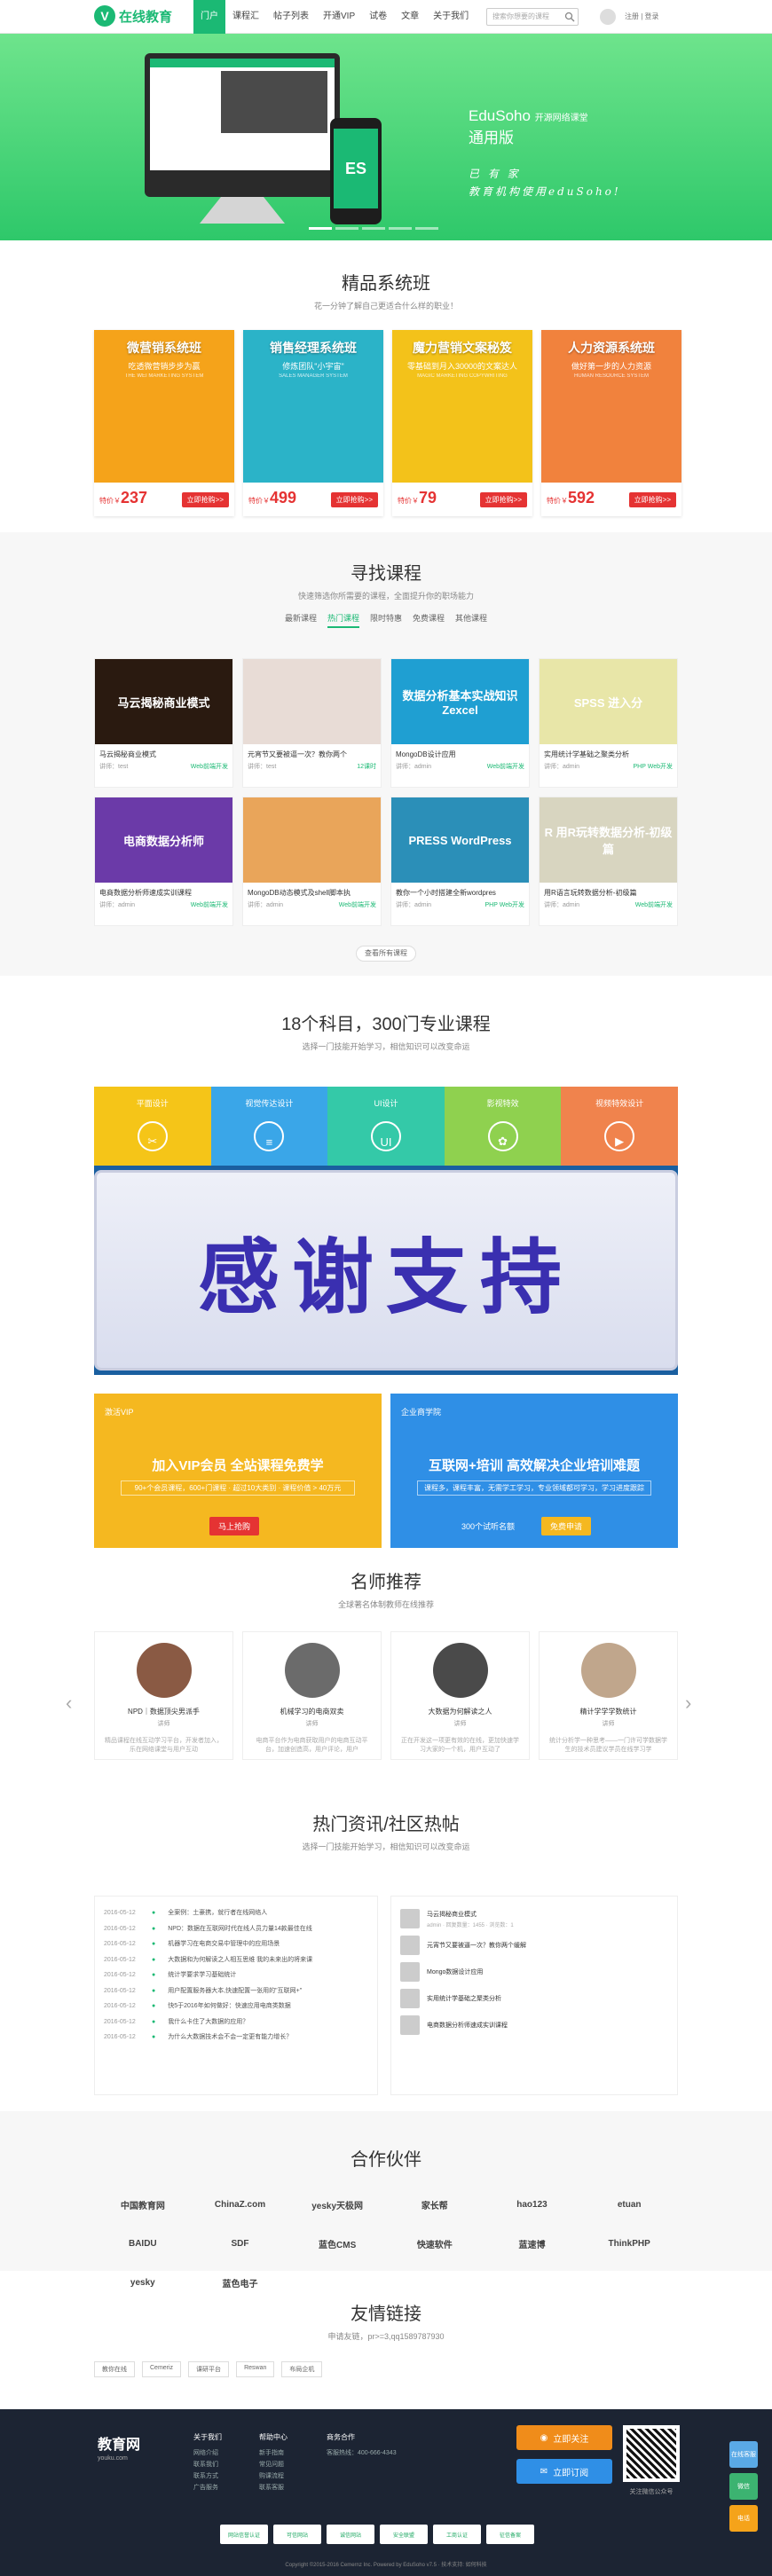 This screenshot has height=2576, width=772. Describe the element at coordinates (163, 891) in the screenshot. I see `course-name: 电商数据分析师速成实训课程` at that location.